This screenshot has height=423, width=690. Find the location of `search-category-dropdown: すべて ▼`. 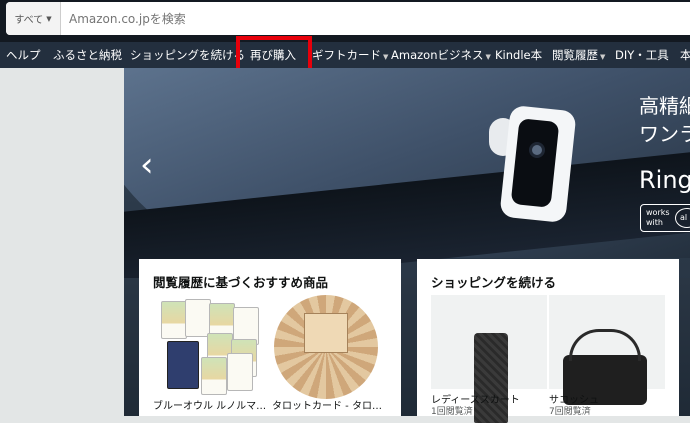

search-category-dropdown: すべて ▼ is located at coordinates (33, 18).